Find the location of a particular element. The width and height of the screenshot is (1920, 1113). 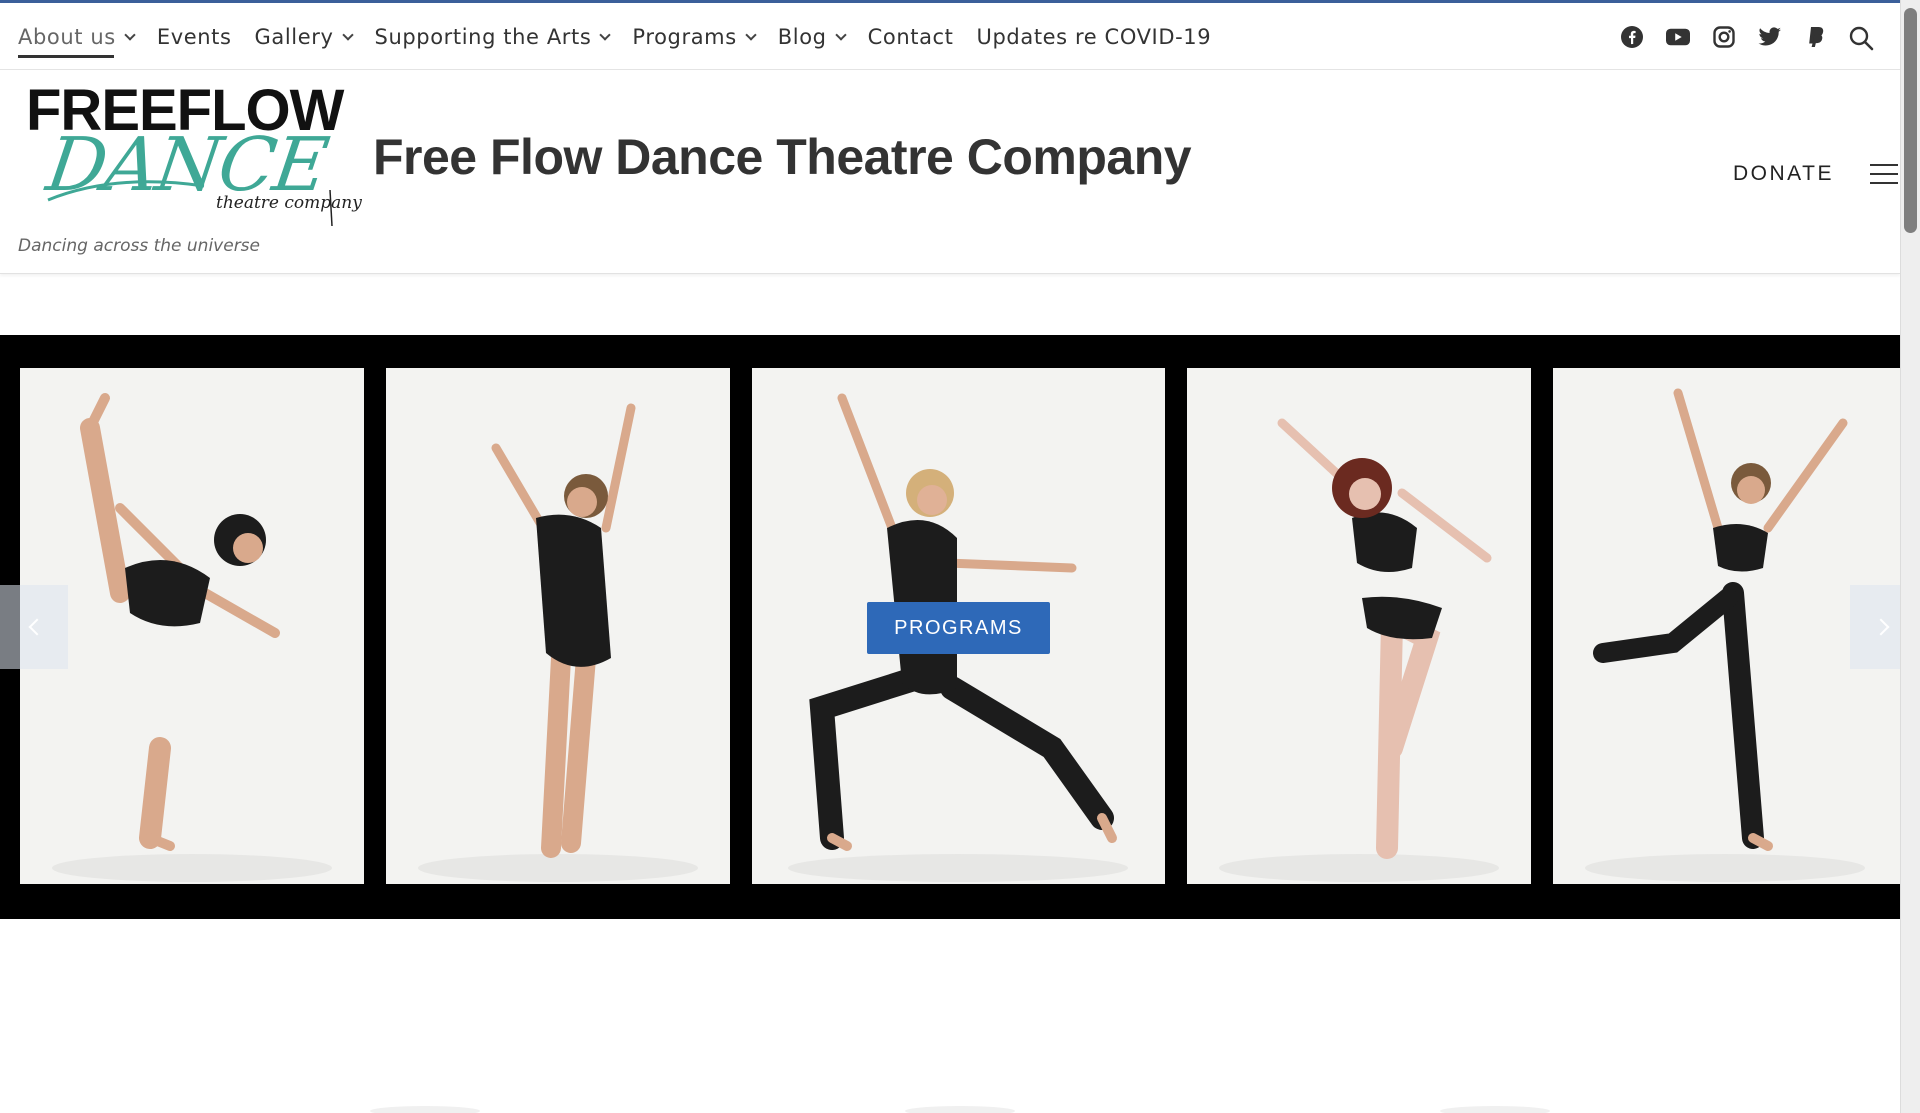

site-tagline: Dancing across the universe is located at coordinates (139, 246).